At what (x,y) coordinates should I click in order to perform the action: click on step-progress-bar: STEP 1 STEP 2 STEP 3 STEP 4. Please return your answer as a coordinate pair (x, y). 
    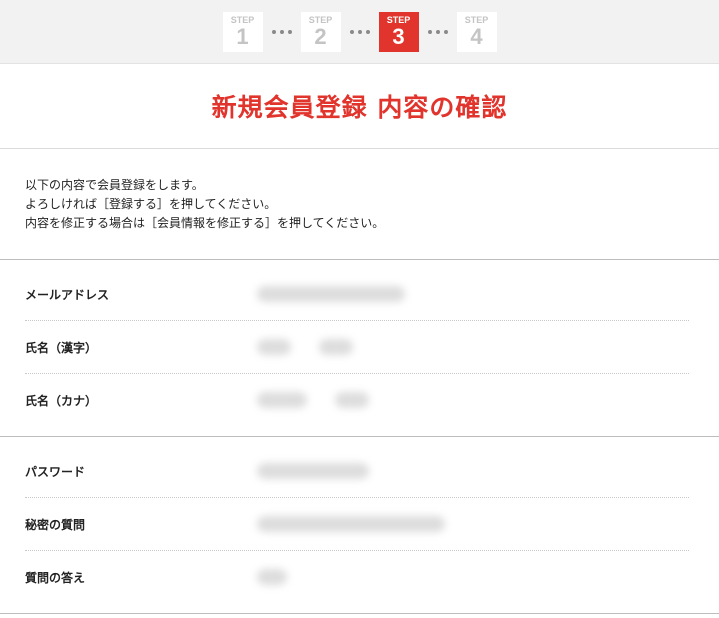
    Looking at the image, I should click on (359, 32).